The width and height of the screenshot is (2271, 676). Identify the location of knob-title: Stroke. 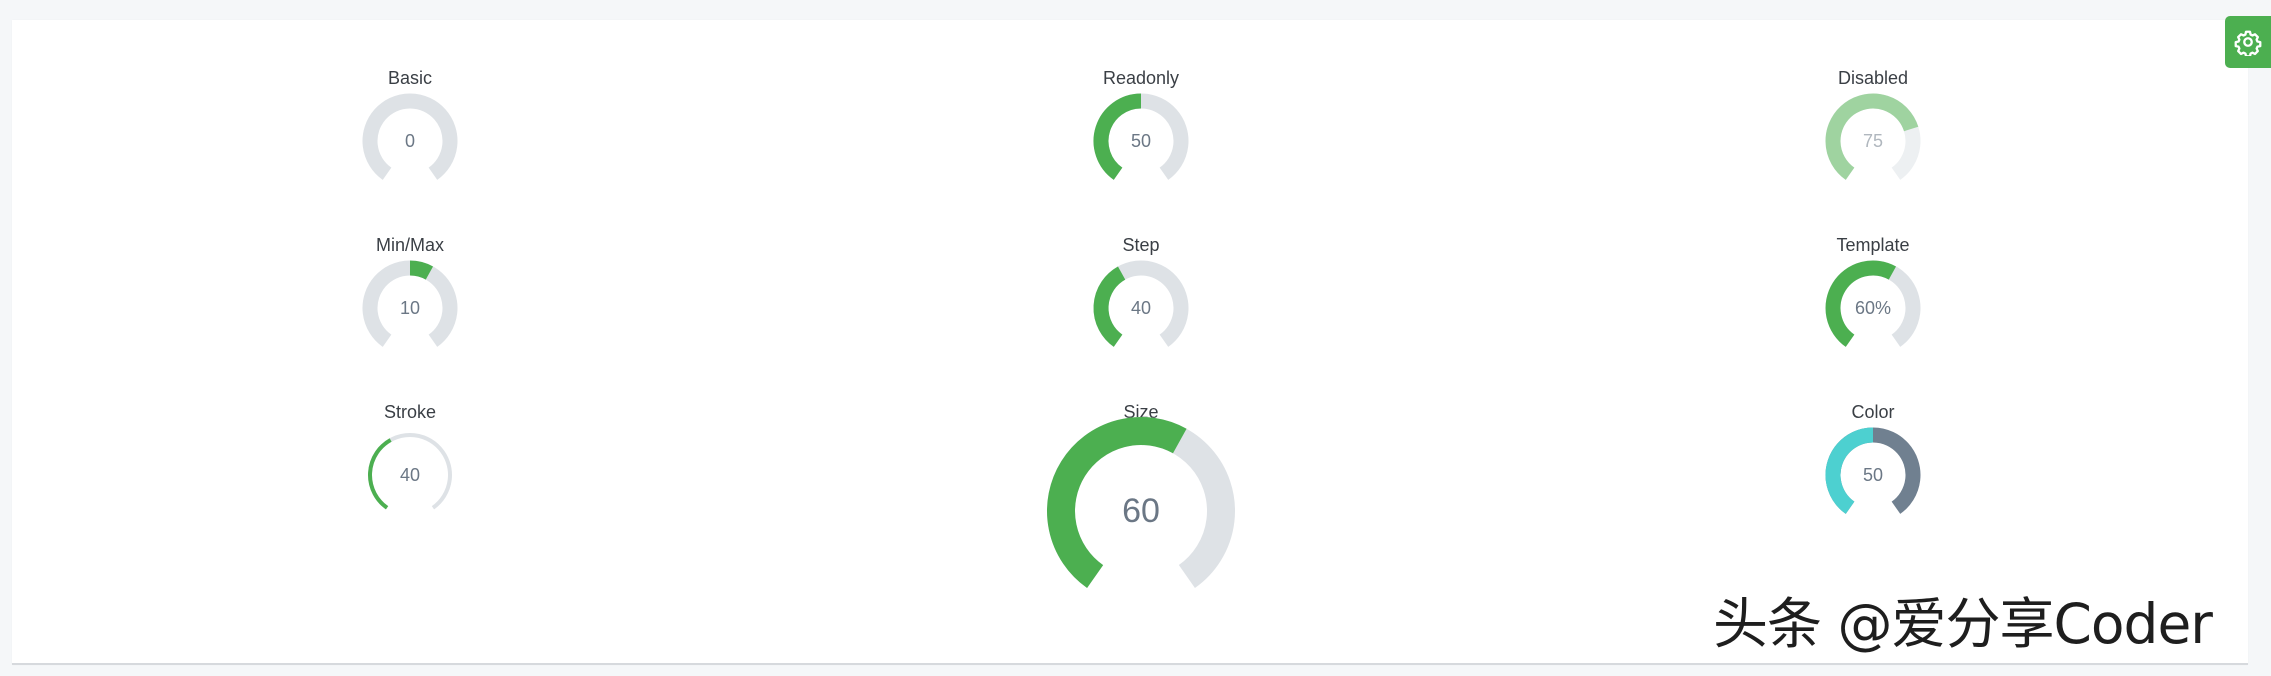
(410, 412).